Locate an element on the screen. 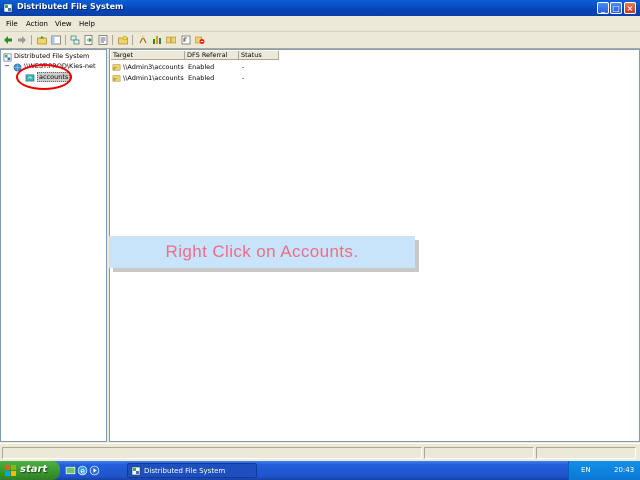 The image size is (640, 480). status-chart-icon is located at coordinates (157, 40).